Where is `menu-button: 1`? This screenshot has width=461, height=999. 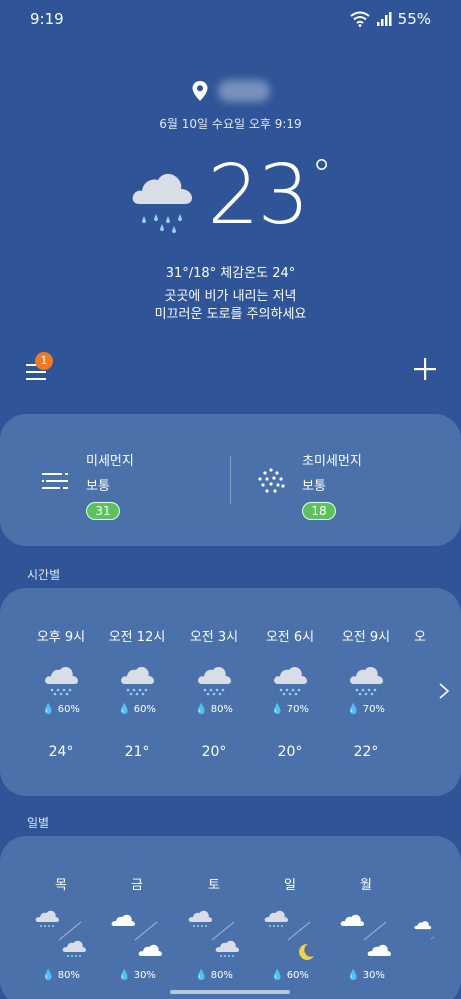
menu-button: 1 is located at coordinates (41, 368).